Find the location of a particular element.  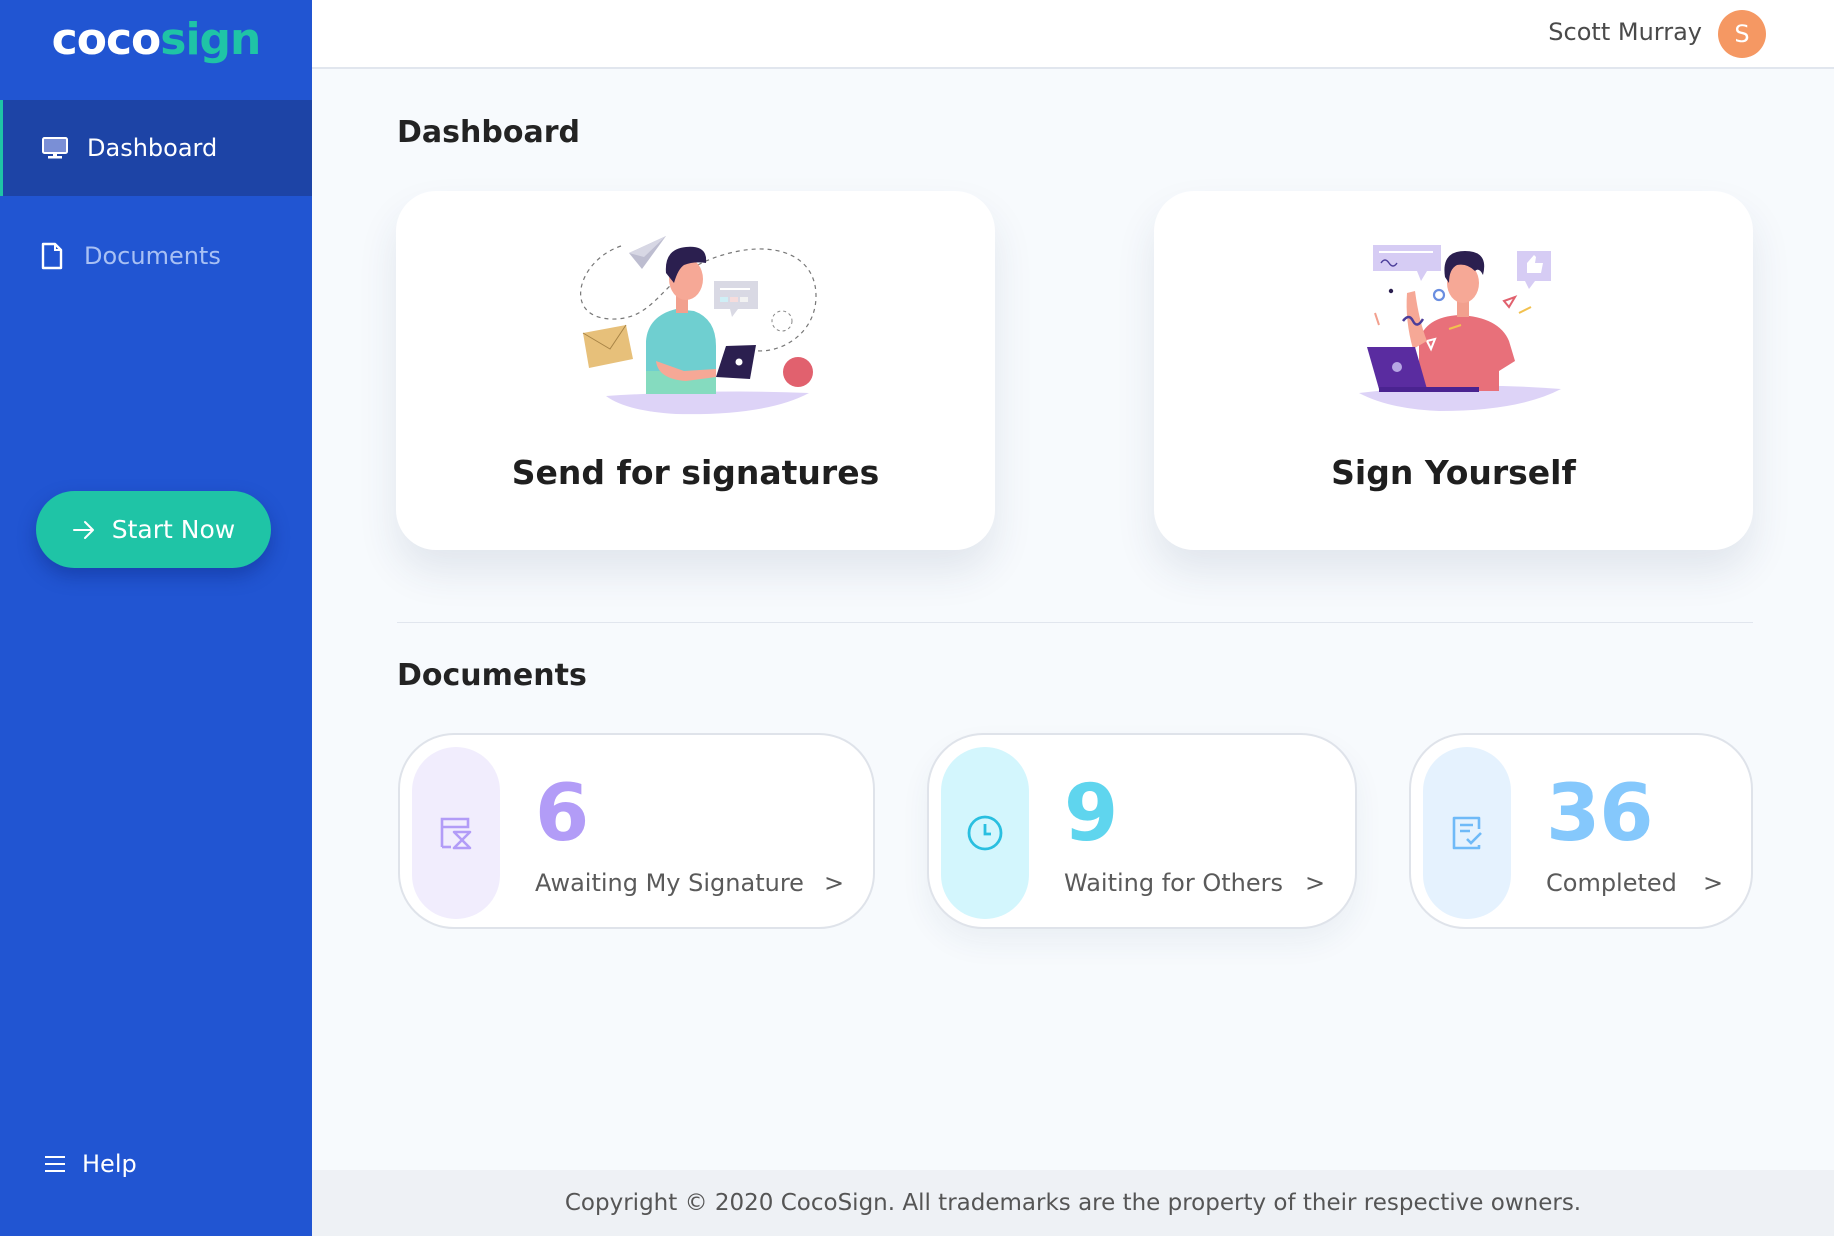

logo: cocosign is located at coordinates (156, 39).